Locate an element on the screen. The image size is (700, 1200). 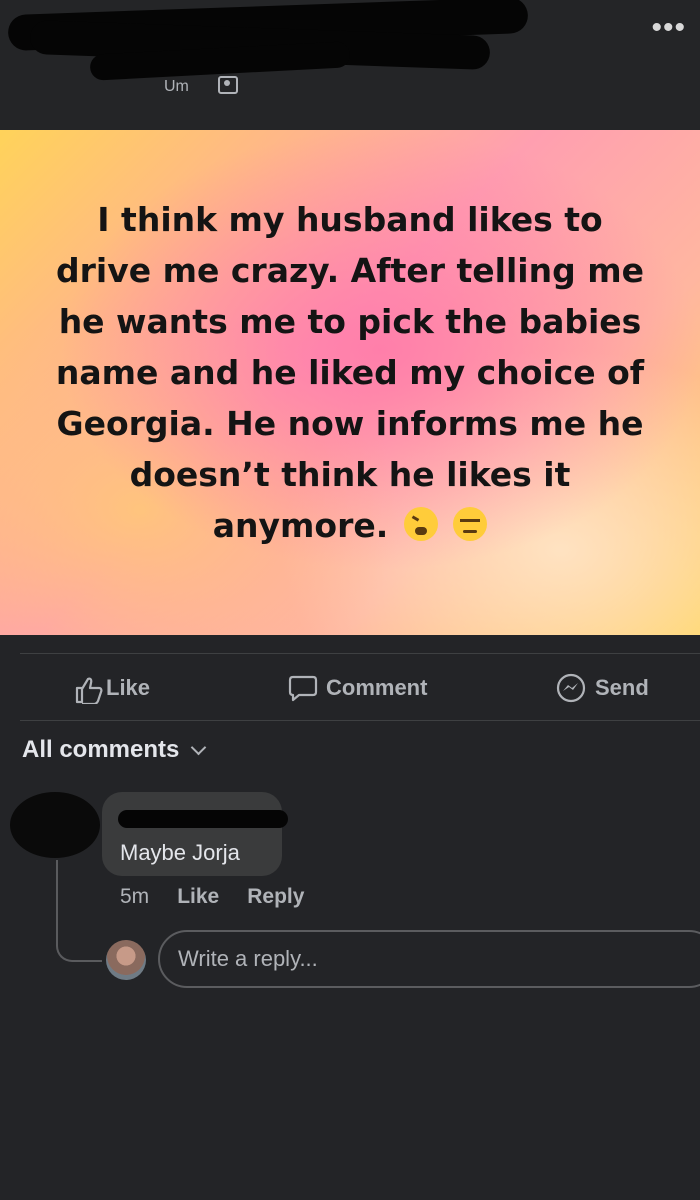
user-avatar is located at coordinates (126, 960).